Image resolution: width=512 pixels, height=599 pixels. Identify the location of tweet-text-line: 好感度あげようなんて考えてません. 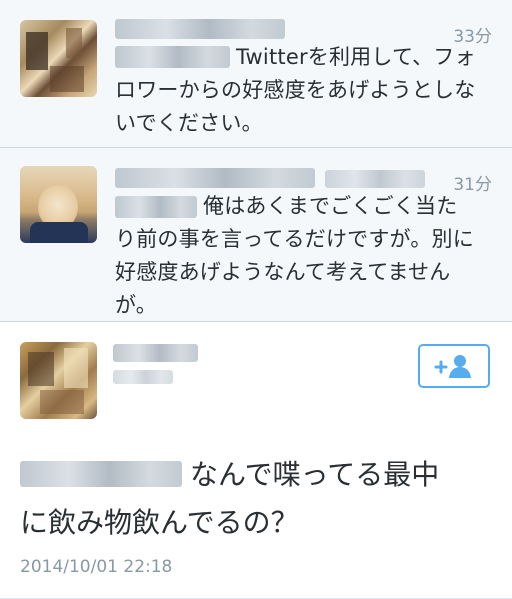
(283, 272).